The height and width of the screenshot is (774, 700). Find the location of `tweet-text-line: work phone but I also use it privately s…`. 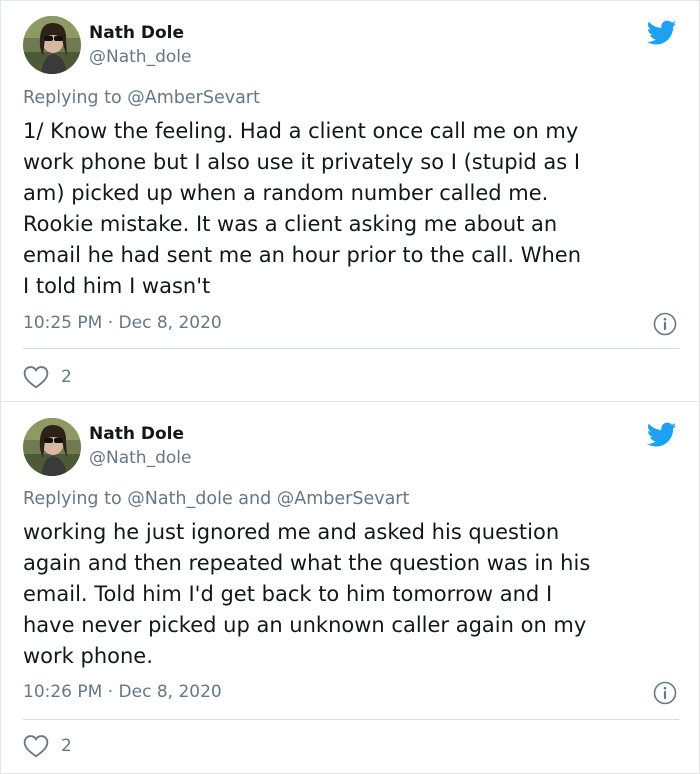

tweet-text-line: work phone but I also use it privately s… is located at coordinates (302, 162).